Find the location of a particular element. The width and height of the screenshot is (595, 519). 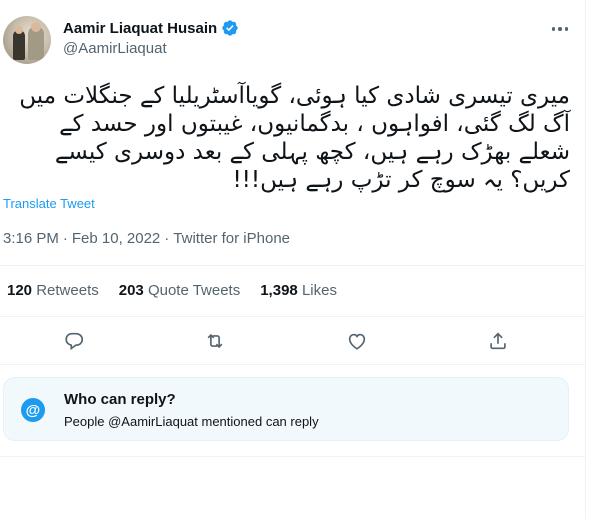

quote-tweets-stat: 203 Quote Tweets is located at coordinates (179, 290).